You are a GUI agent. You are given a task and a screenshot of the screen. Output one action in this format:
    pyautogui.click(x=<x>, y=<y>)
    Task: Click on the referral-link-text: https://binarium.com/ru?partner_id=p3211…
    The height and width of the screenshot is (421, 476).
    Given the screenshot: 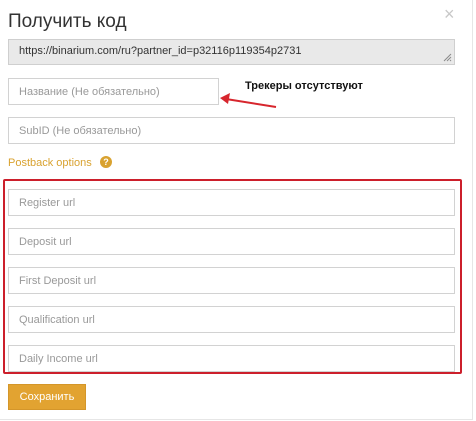 What is the action you would take?
    pyautogui.click(x=160, y=51)
    